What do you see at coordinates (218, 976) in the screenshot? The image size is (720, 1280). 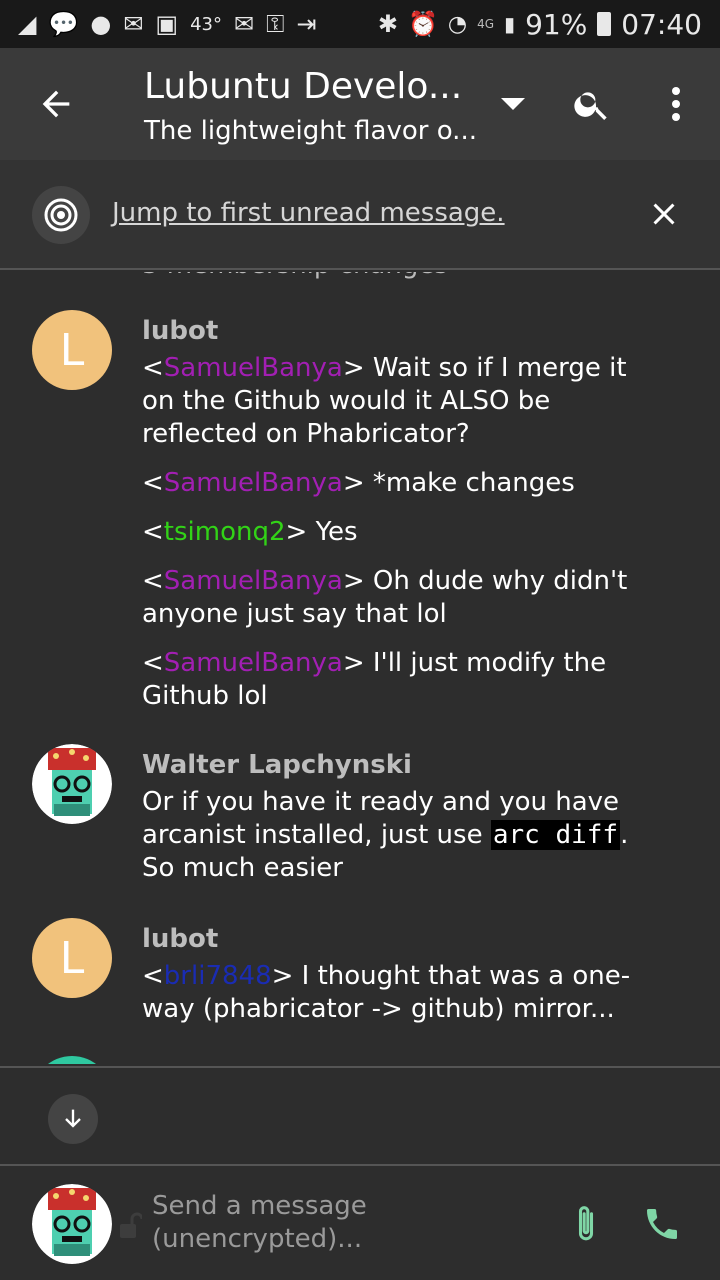 I see `nick: brli7848` at bounding box center [218, 976].